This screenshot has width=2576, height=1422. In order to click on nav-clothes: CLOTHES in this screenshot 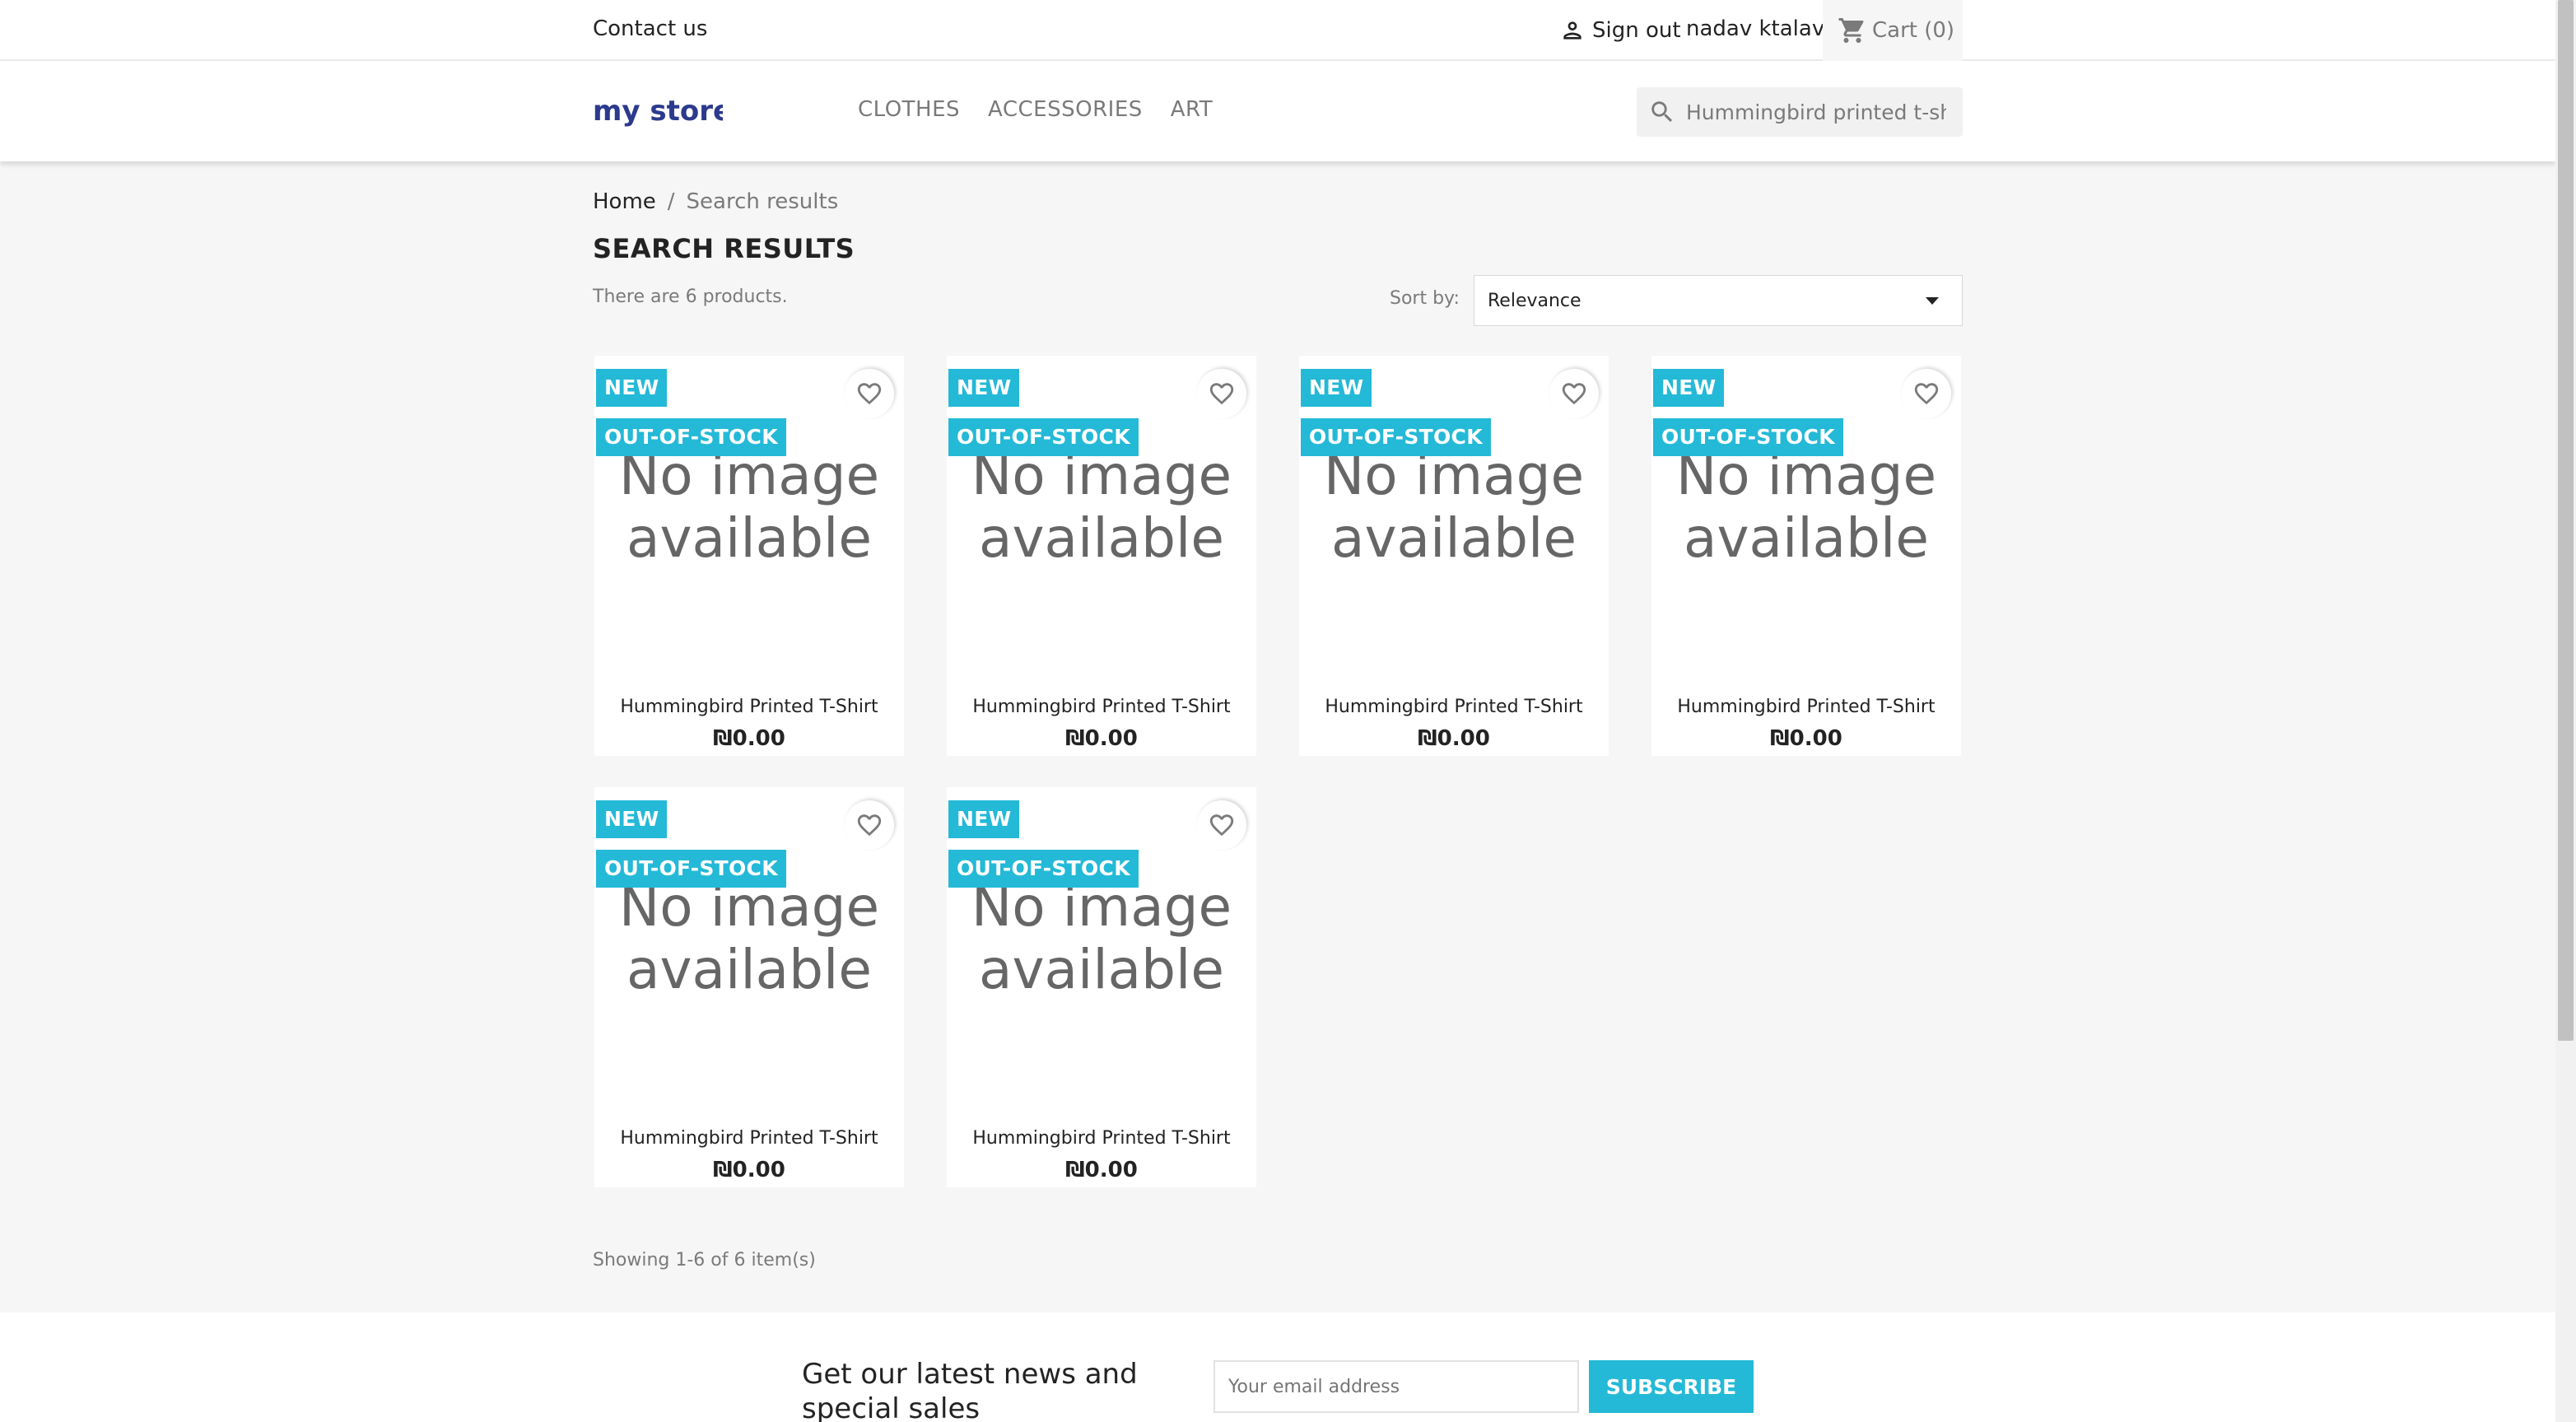, I will do `click(909, 109)`.